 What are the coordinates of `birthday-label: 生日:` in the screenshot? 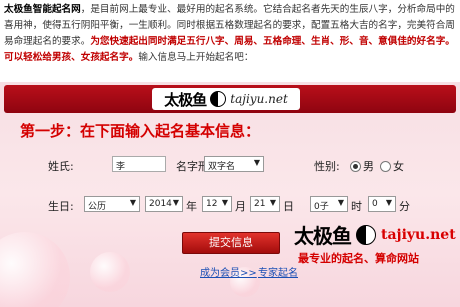 It's located at (61, 206).